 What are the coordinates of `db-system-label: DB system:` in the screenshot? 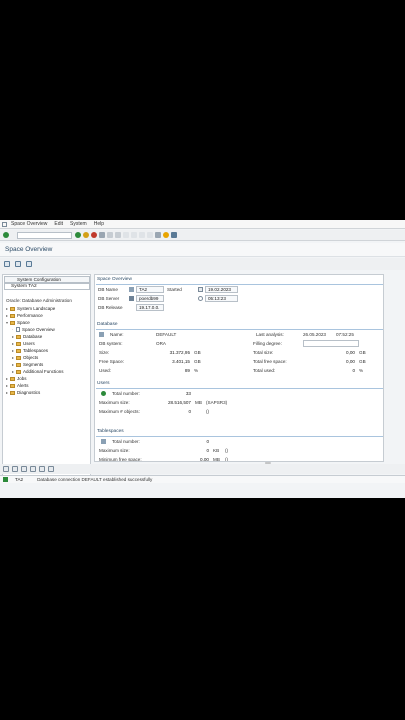 It's located at (111, 343).